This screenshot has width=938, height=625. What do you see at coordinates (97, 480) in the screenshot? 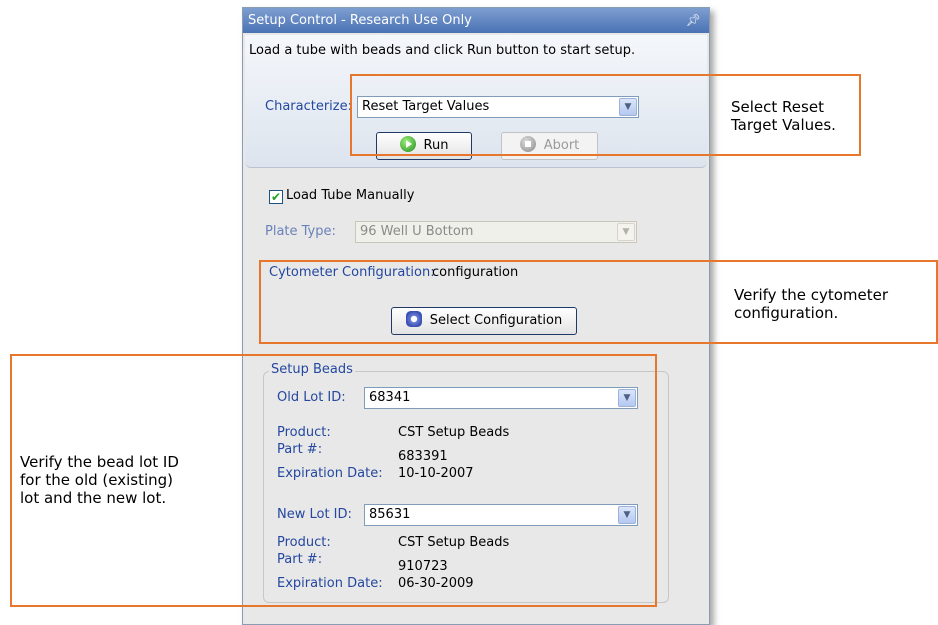
I see `bead-lot-callout-line-2: for the old (existing)` at bounding box center [97, 480].